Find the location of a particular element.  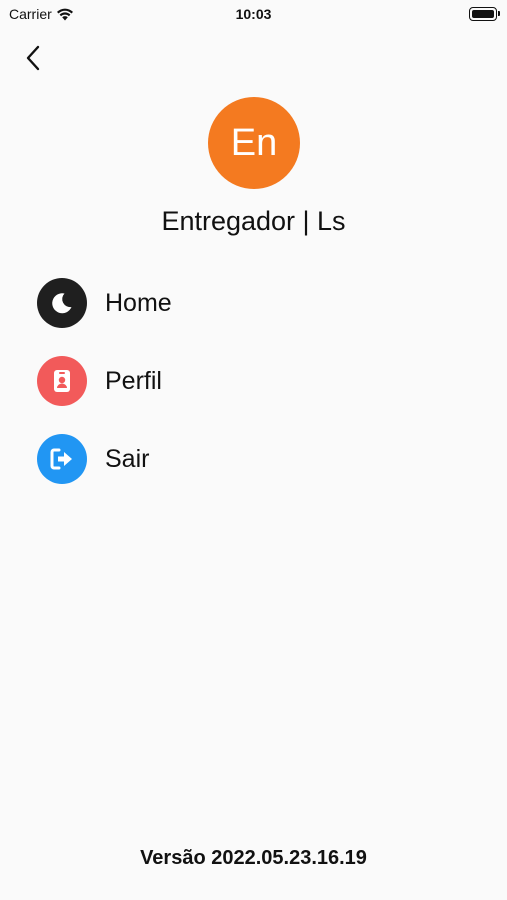

app-version: Versão 2022.05.23.16.19 is located at coordinates (253, 858).